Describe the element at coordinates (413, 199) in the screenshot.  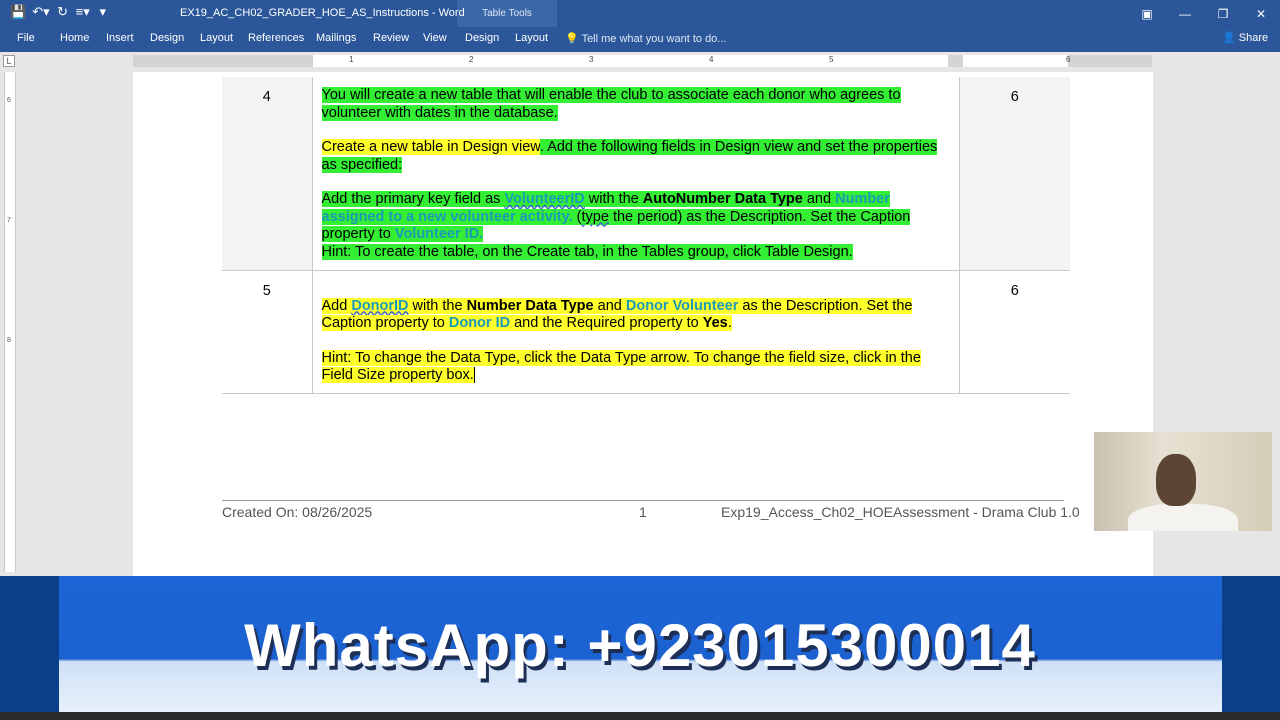
I see `text-run: Add the primary key field as` at that location.